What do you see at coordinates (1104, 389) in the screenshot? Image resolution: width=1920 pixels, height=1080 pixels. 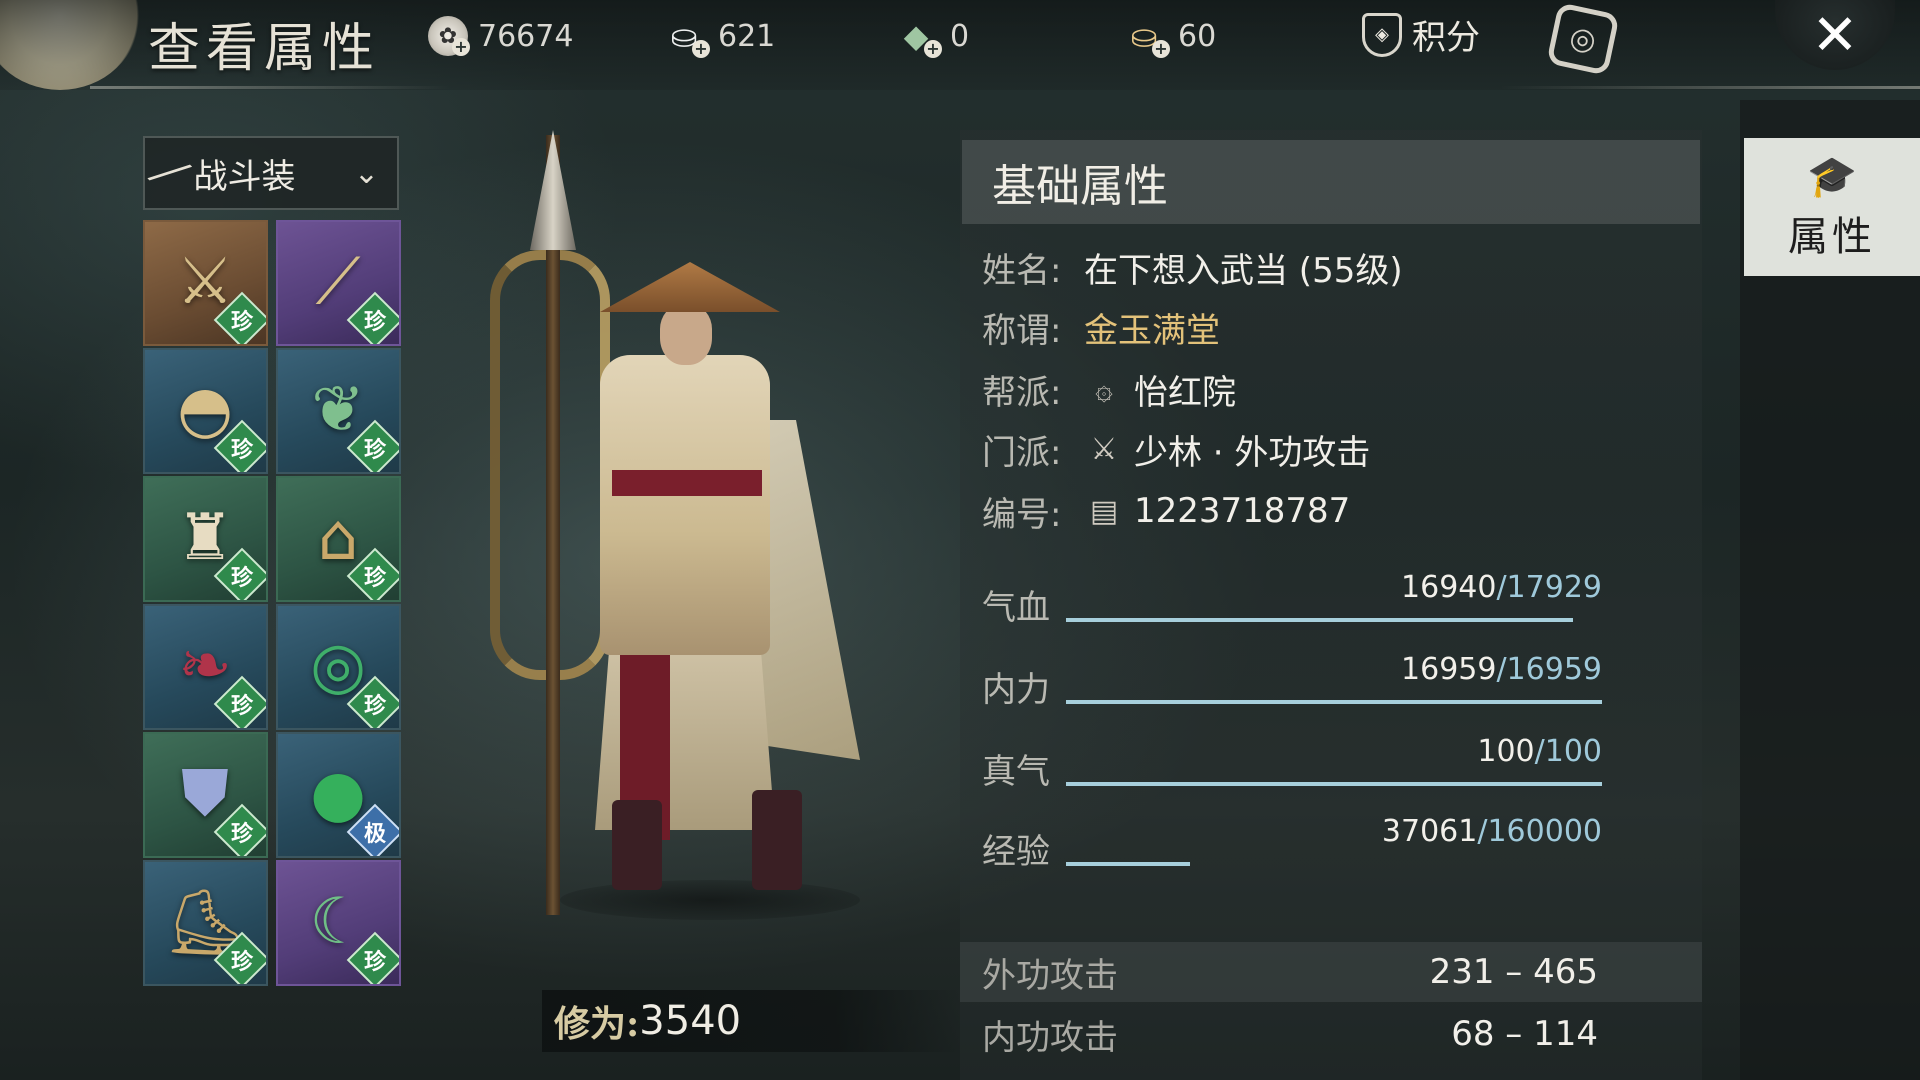 I see `guild-emblem-icon: ۞` at bounding box center [1104, 389].